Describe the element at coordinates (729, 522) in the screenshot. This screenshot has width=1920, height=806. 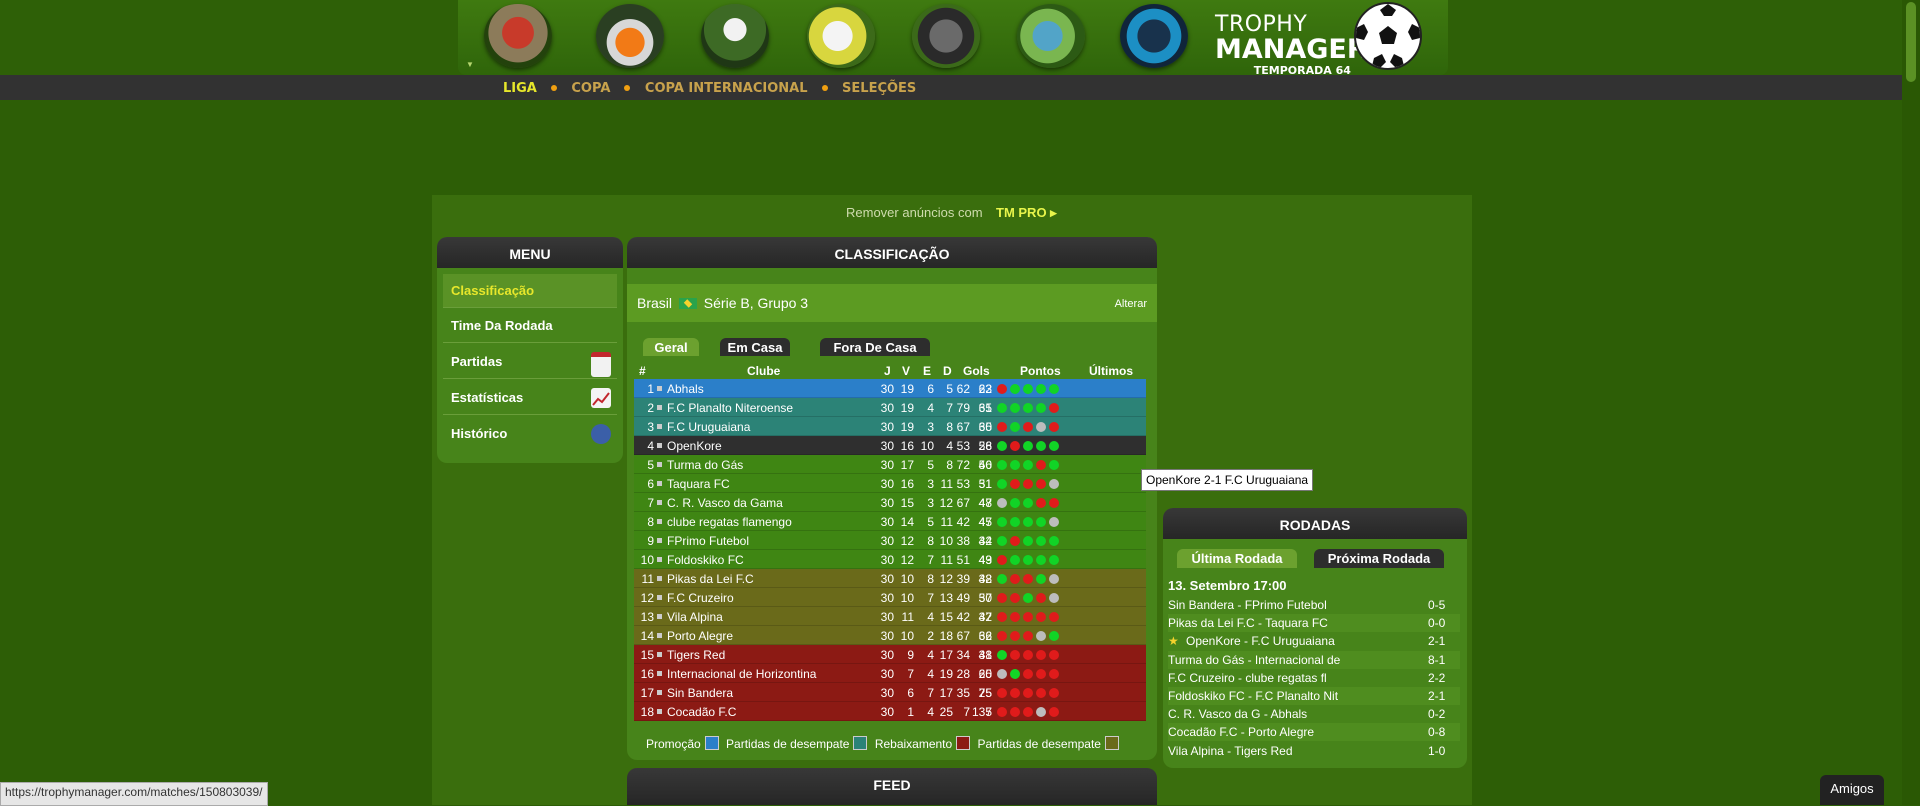
I see `club-name: clube regatas flamengo` at that location.